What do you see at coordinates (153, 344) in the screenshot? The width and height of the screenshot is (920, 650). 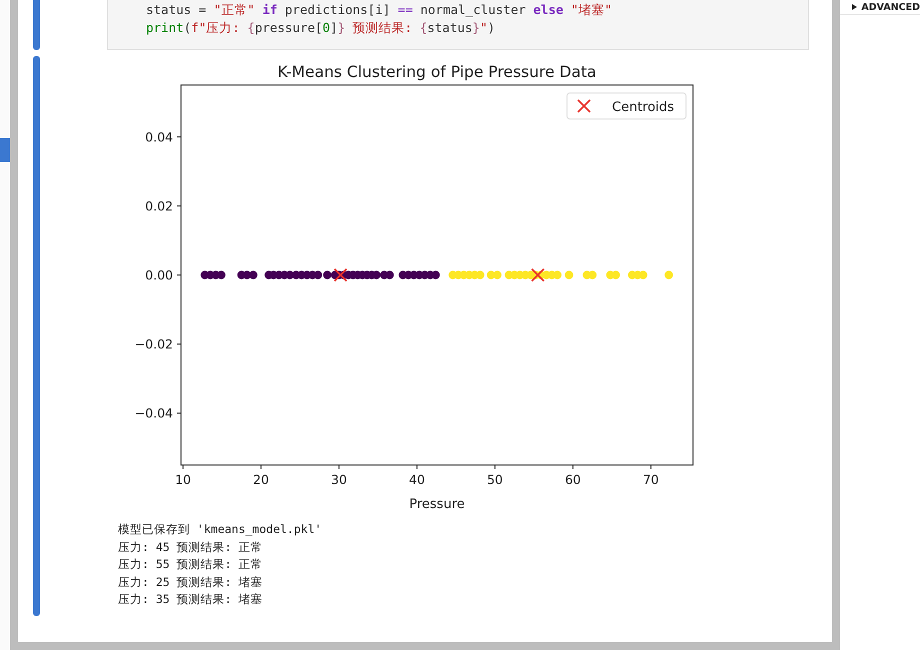 I see `y-tick-label: −0.02` at bounding box center [153, 344].